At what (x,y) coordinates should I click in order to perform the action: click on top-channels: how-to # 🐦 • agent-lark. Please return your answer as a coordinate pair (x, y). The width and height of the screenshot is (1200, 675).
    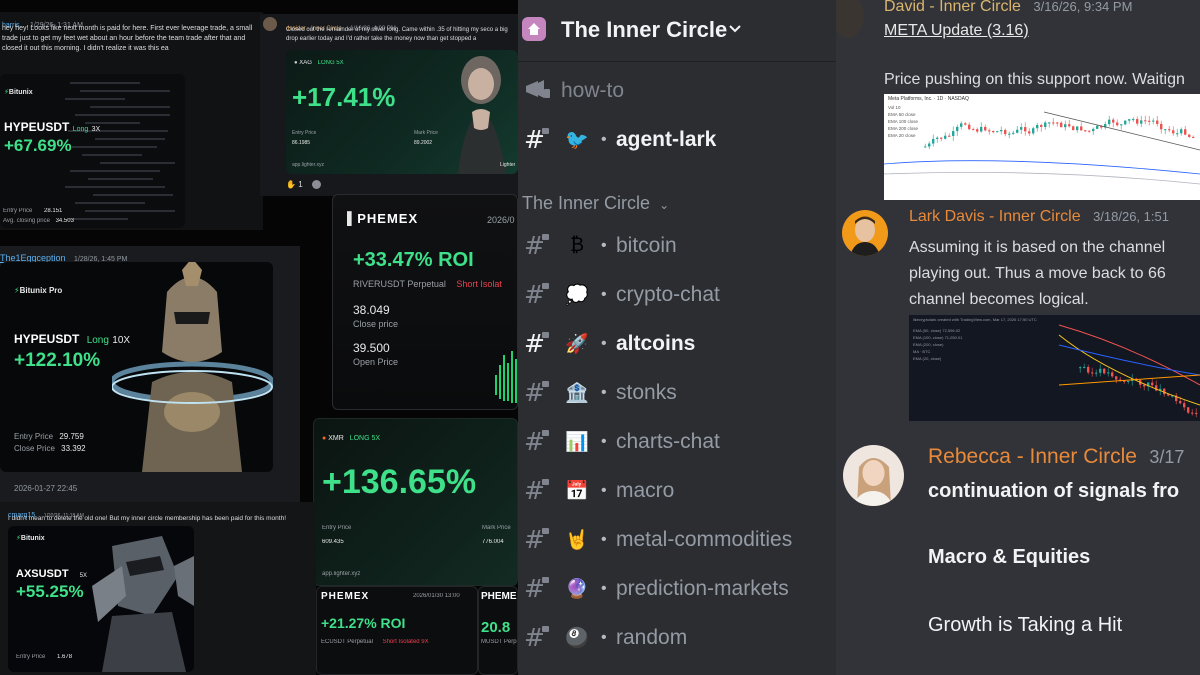
    Looking at the image, I should click on (677, 115).